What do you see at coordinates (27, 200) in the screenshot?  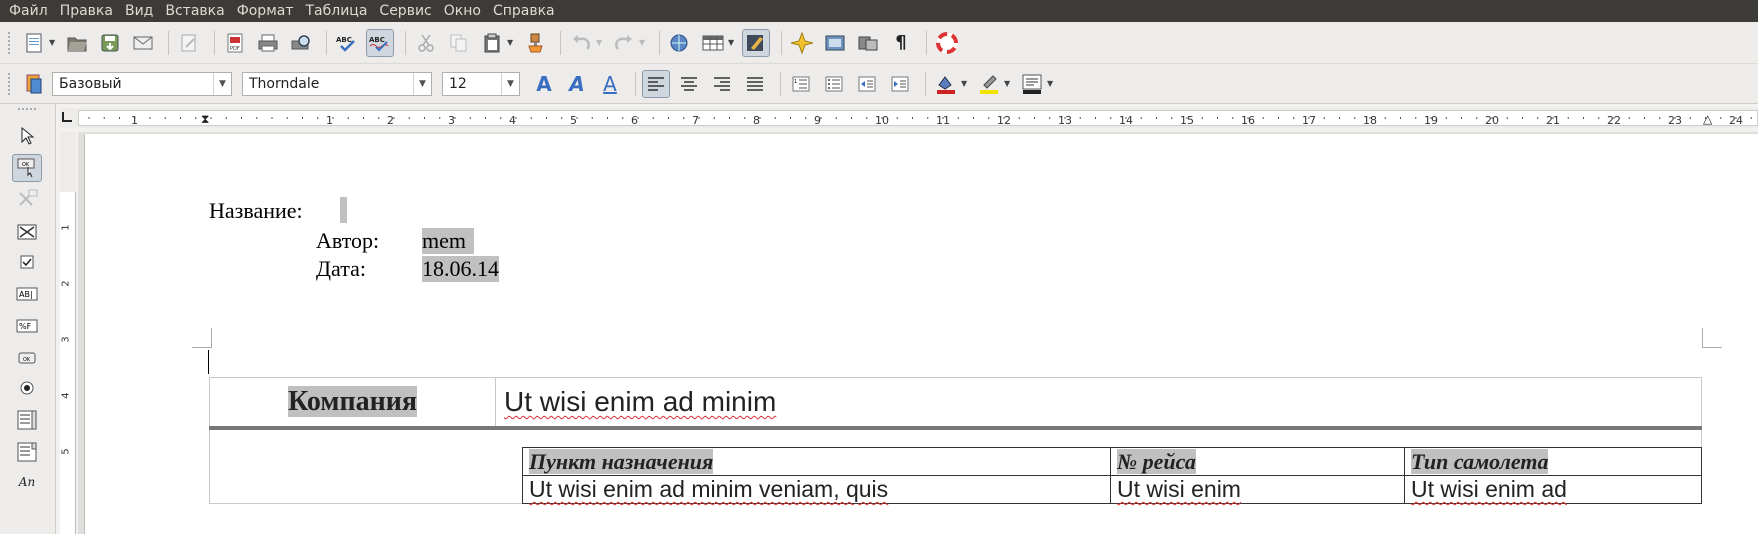 I see `design-mode-icon` at bounding box center [27, 200].